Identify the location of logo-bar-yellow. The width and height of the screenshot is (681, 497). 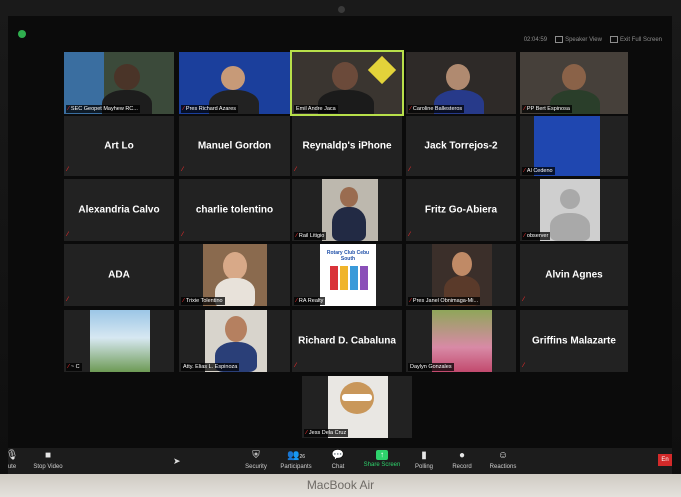
(344, 278).